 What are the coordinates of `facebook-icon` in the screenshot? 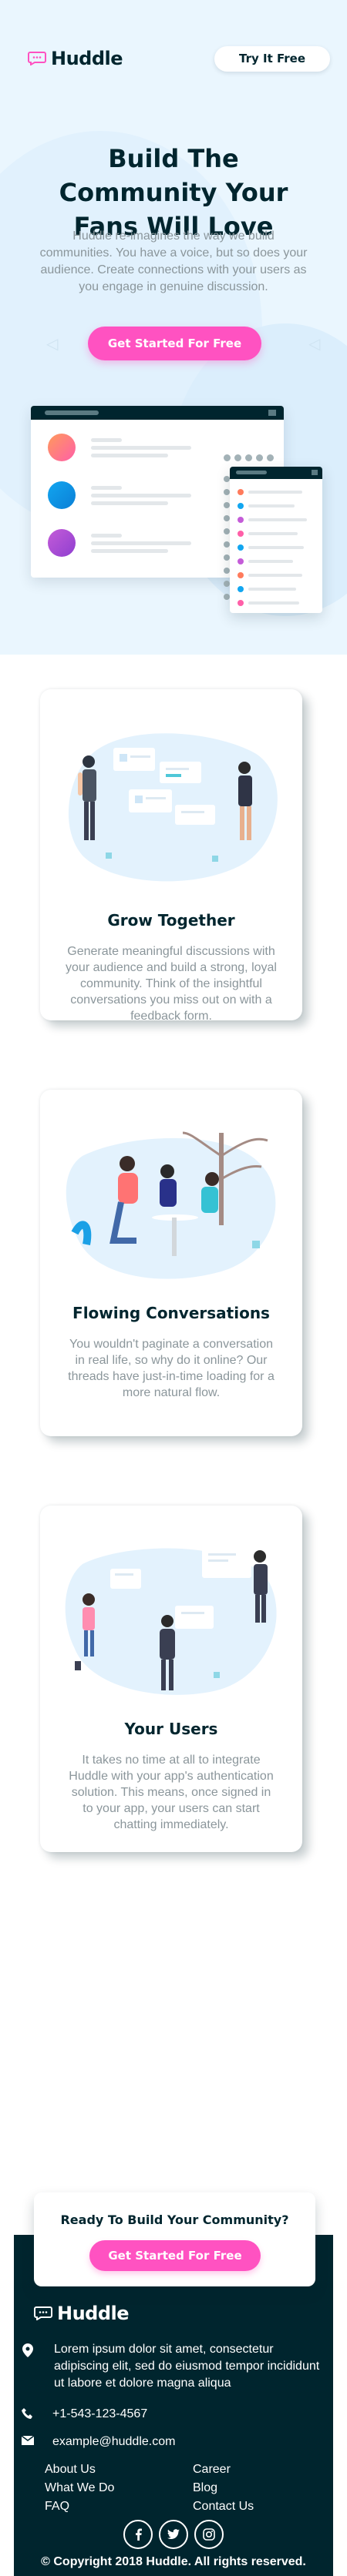 It's located at (138, 2534).